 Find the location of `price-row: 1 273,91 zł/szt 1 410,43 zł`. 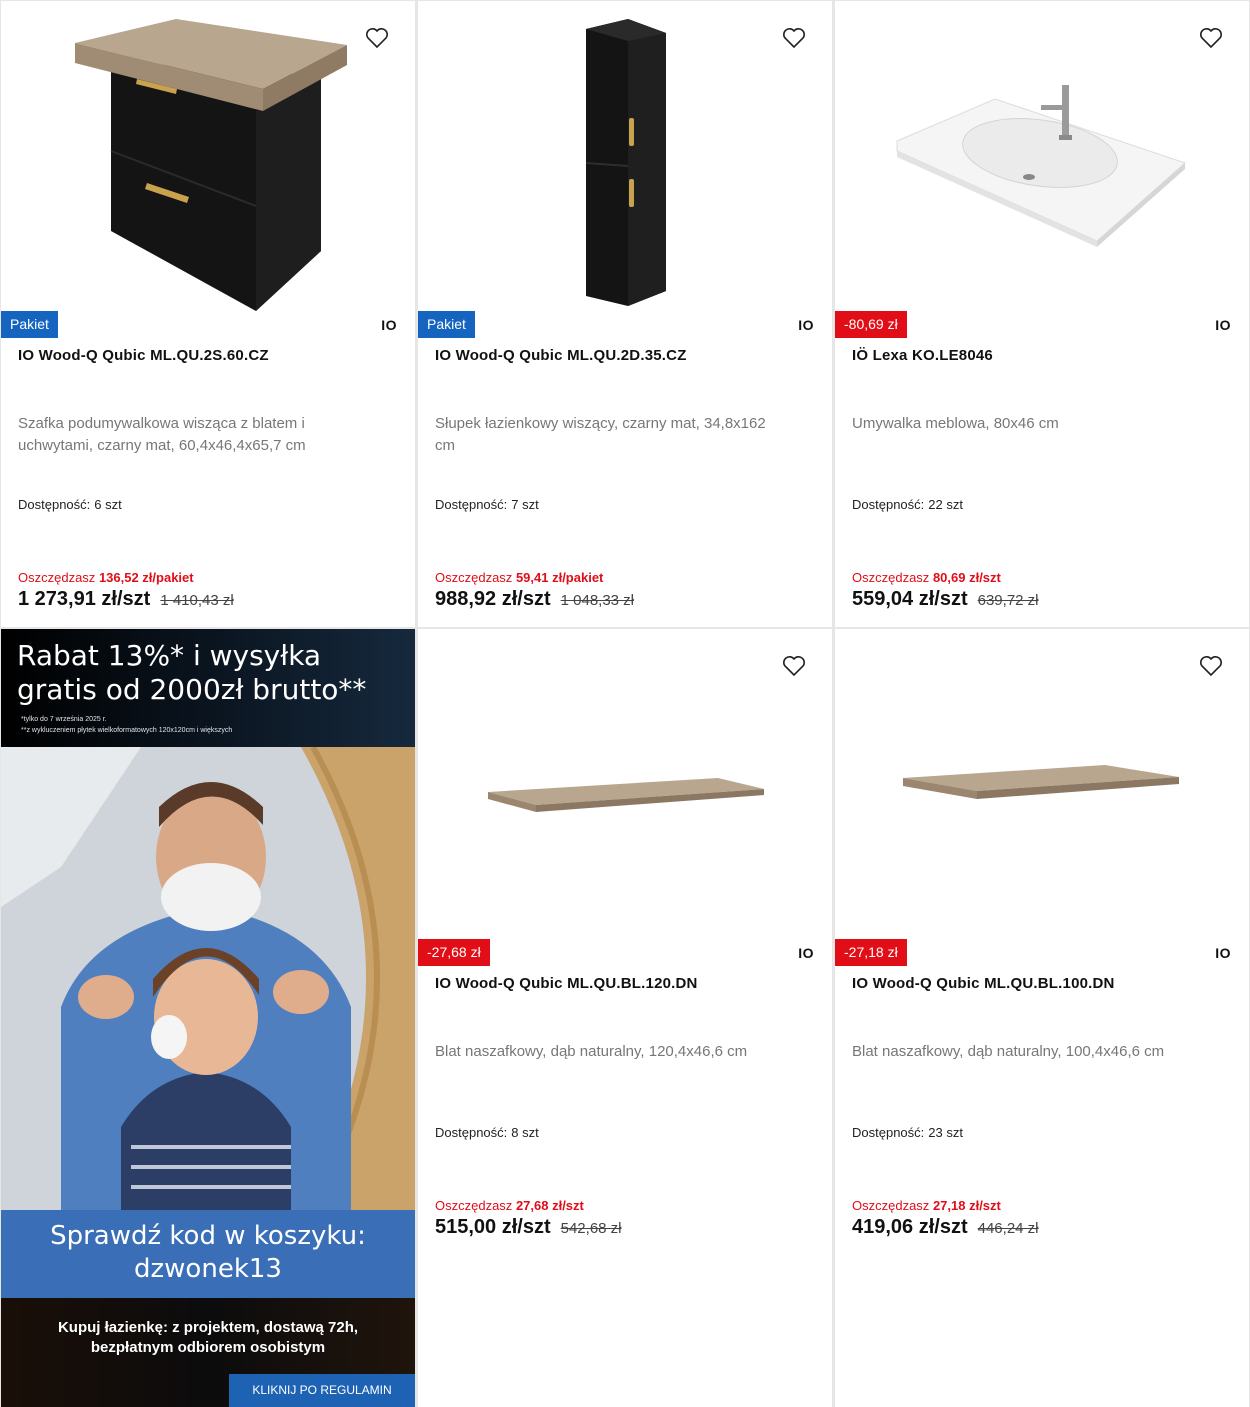

price-row: 1 273,91 zł/szt 1 410,43 zł is located at coordinates (126, 599).